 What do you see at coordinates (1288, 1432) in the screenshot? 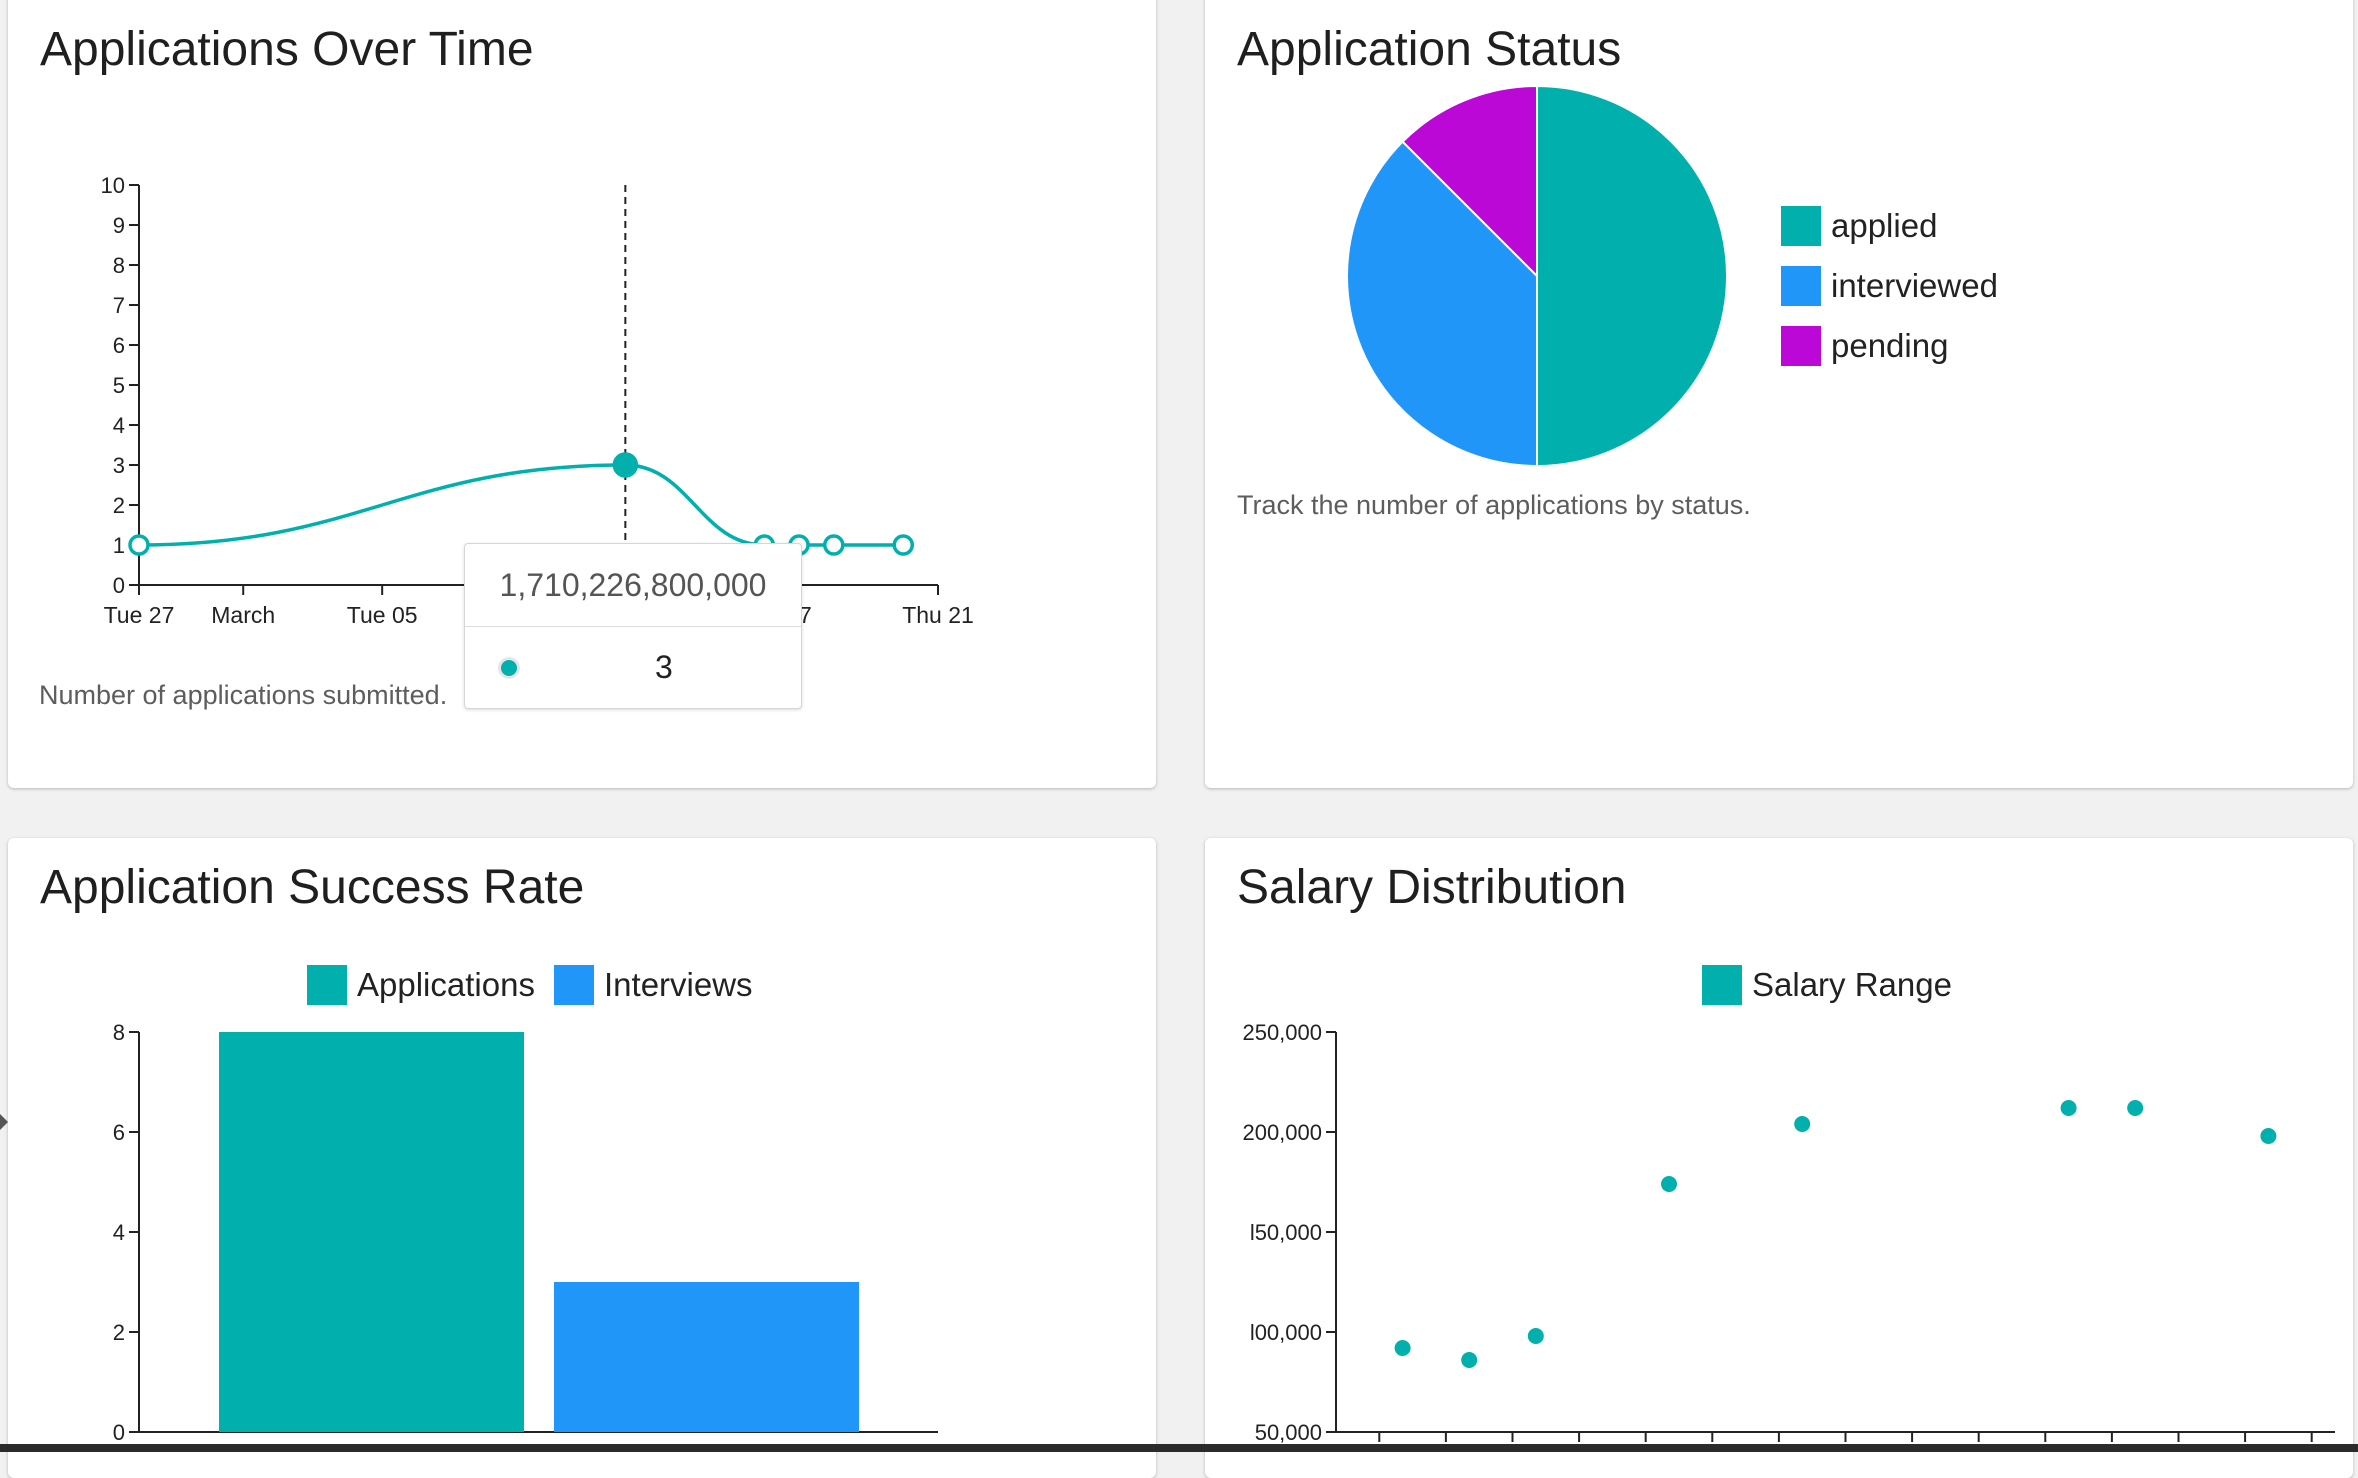
I see `y-tick-label: 50,000` at bounding box center [1288, 1432].